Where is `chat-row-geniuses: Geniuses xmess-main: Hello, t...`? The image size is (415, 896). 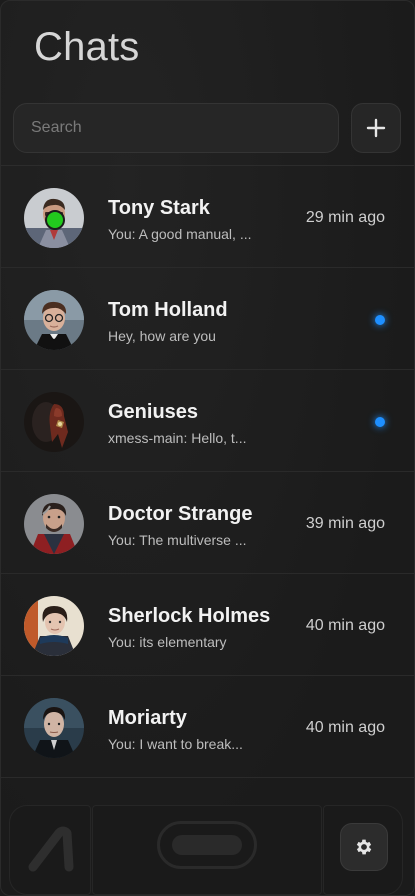 chat-row-geniuses: Geniuses xmess-main: Hello, t... is located at coordinates (207, 421).